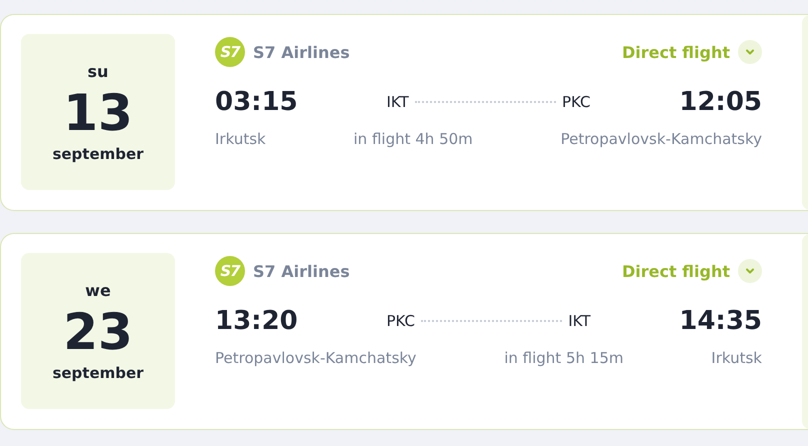 This screenshot has width=808, height=446. Describe the element at coordinates (98, 71) in the screenshot. I see `weekday: su` at that location.